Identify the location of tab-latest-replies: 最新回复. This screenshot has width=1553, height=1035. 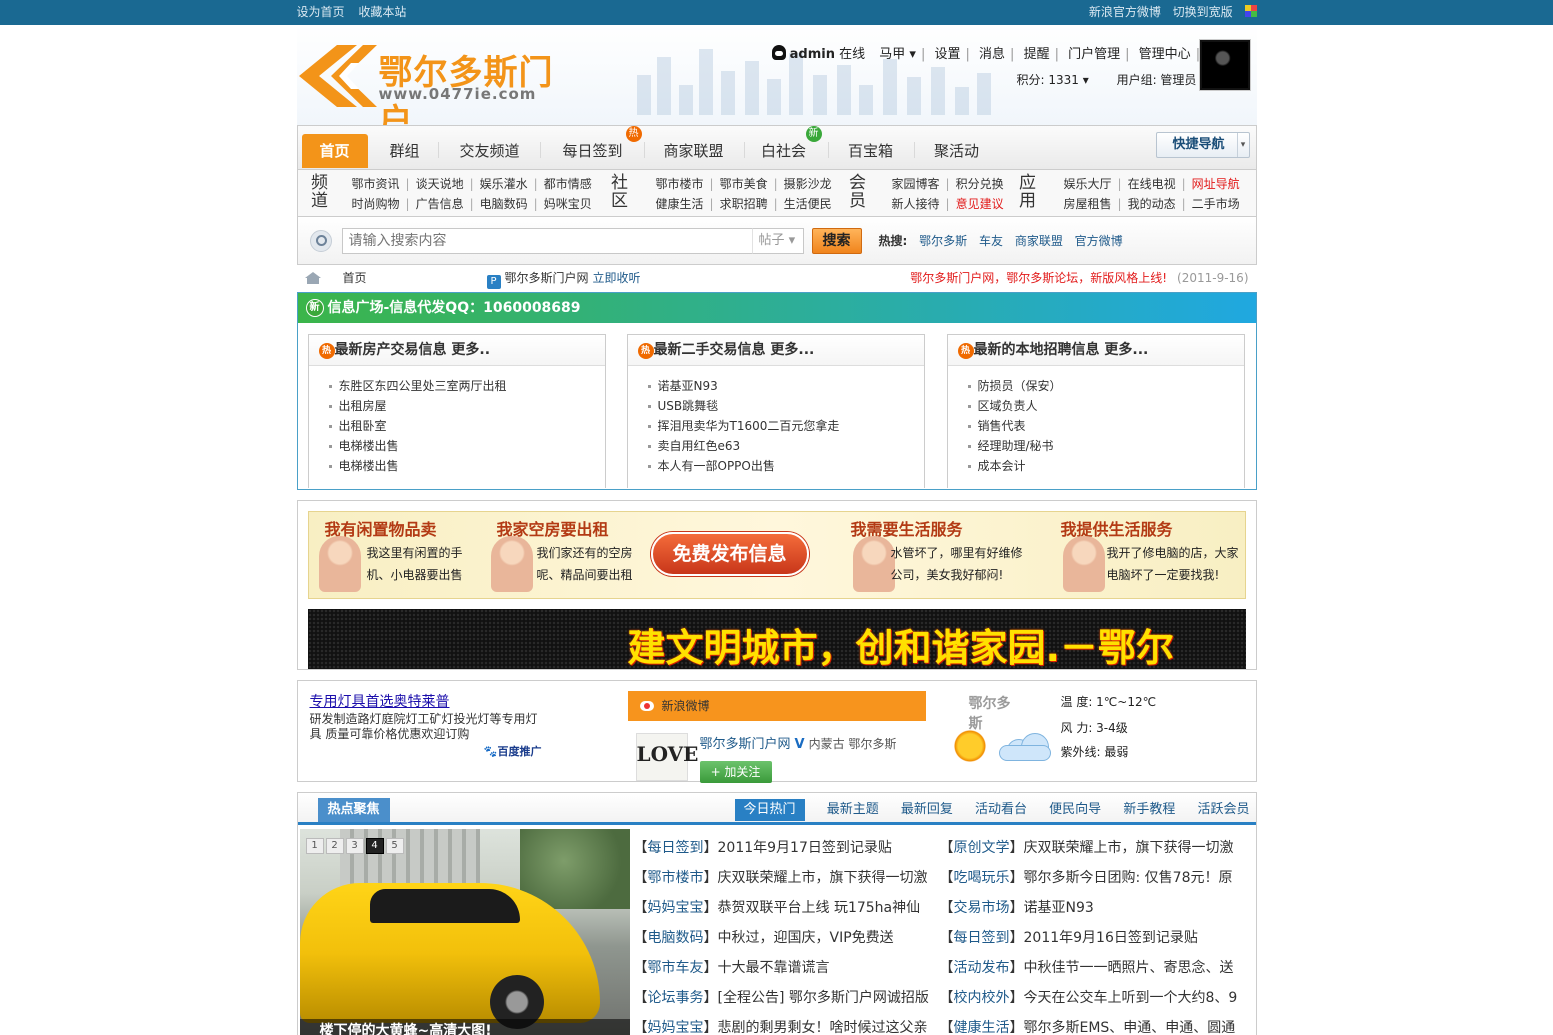
(927, 810).